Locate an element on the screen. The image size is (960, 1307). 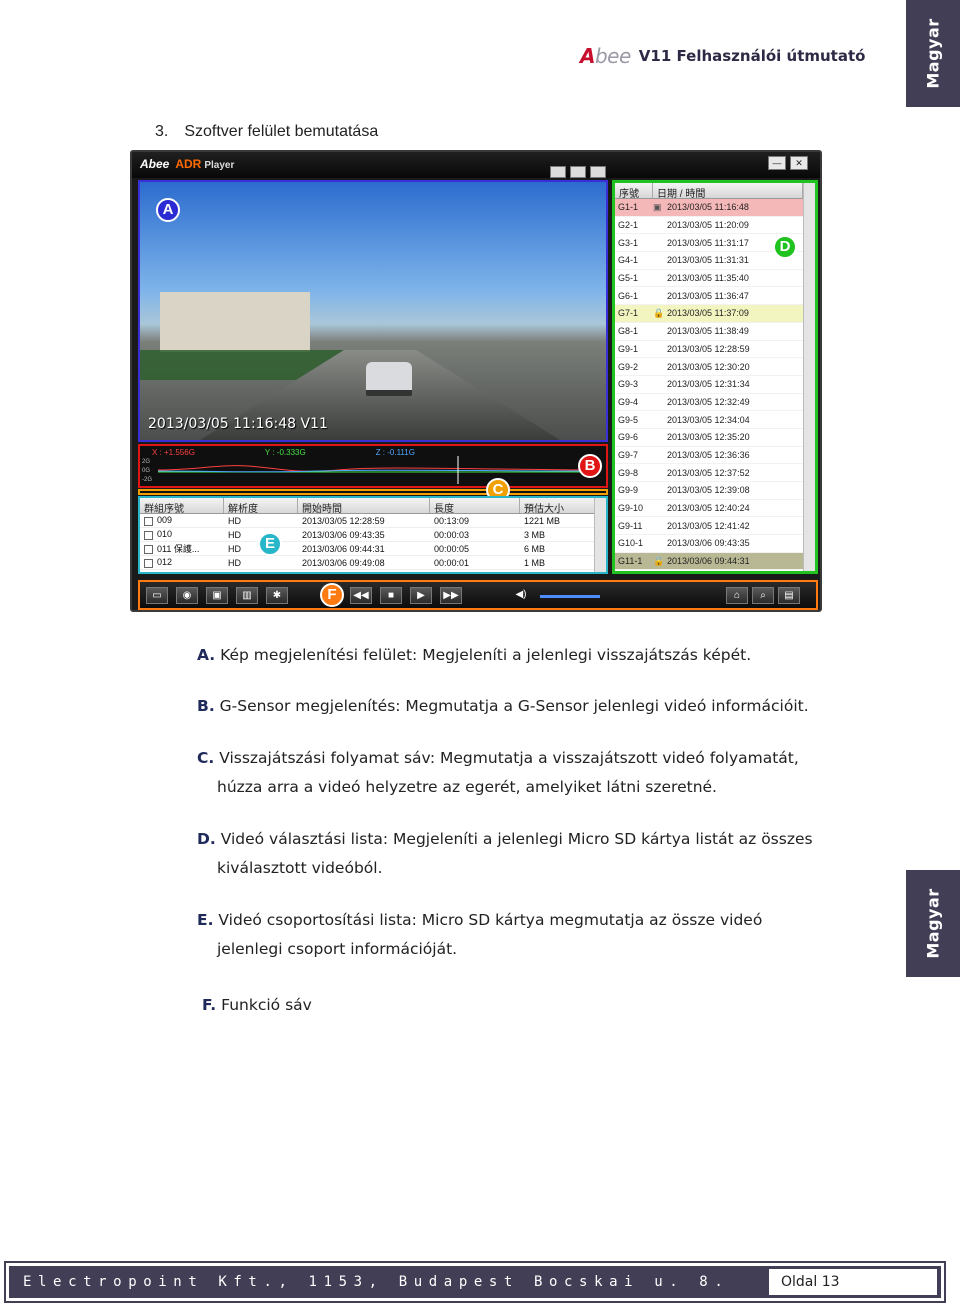
video-list-row: G9-5 2013/03/05 12:34:04 is located at coordinates (715, 420).